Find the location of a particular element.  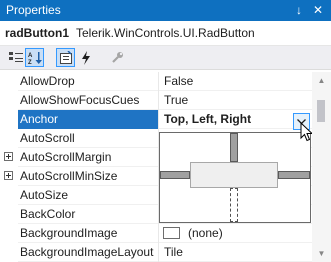

properties-button is located at coordinates (65, 57).